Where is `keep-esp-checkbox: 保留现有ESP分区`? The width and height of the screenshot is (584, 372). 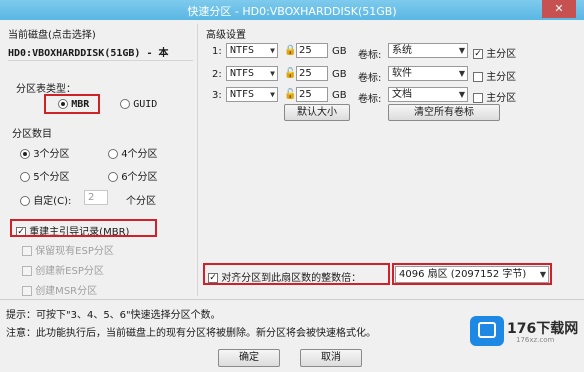
keep-esp-checkbox: 保留现有ESP分区 is located at coordinates (68, 249).